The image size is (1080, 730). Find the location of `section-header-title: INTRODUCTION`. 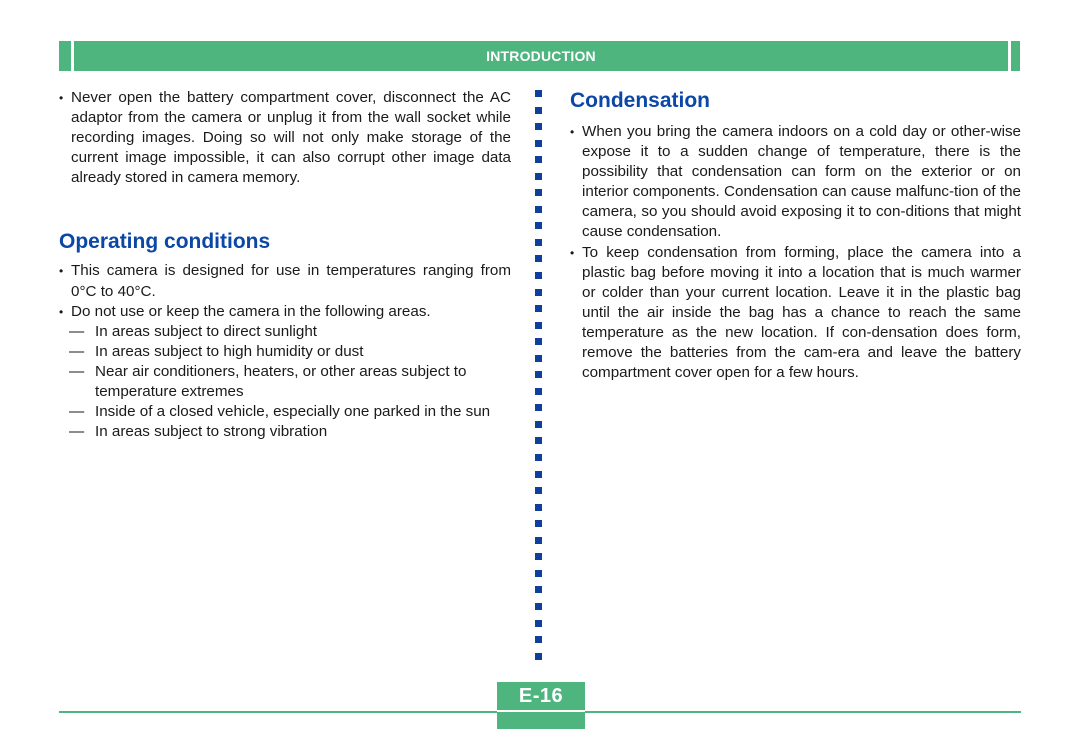

section-header-title: INTRODUCTION is located at coordinates (541, 56).